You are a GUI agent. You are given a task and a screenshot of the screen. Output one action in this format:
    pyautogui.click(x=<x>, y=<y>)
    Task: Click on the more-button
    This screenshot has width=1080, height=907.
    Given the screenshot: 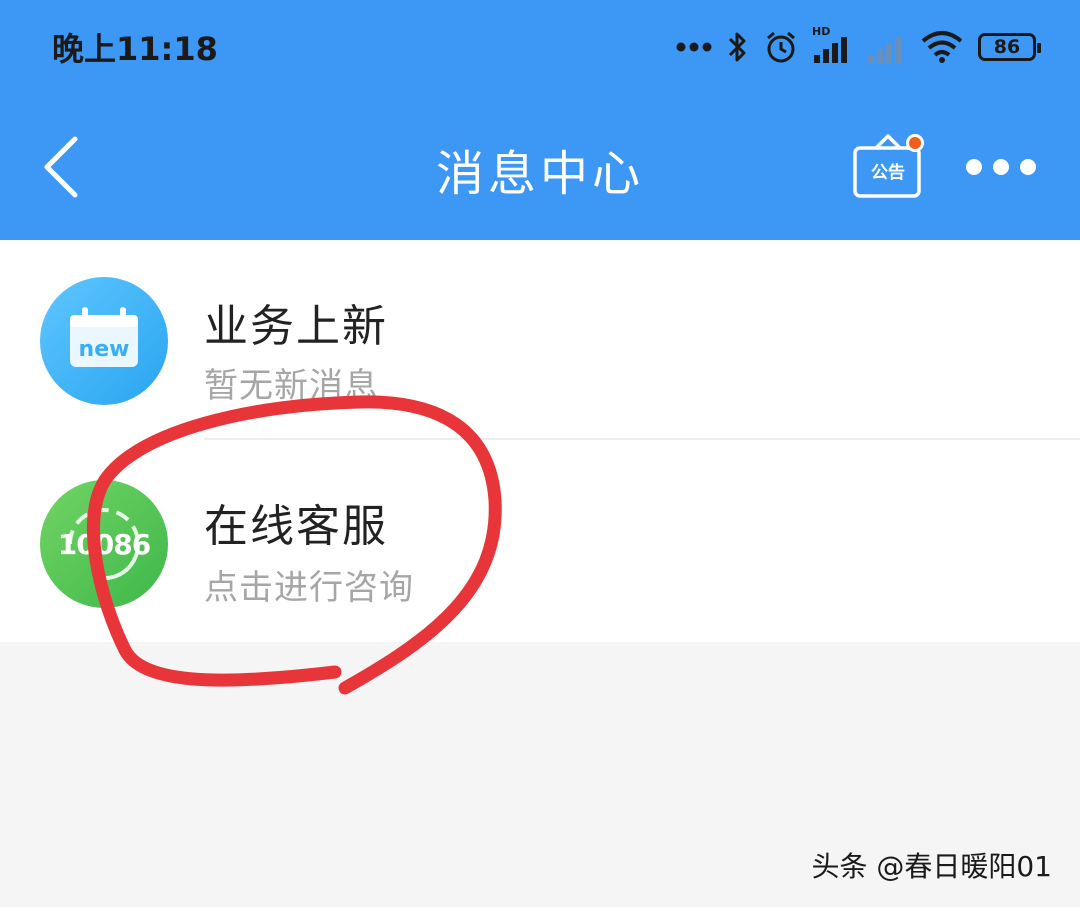 What is the action you would take?
    pyautogui.click(x=1001, y=167)
    